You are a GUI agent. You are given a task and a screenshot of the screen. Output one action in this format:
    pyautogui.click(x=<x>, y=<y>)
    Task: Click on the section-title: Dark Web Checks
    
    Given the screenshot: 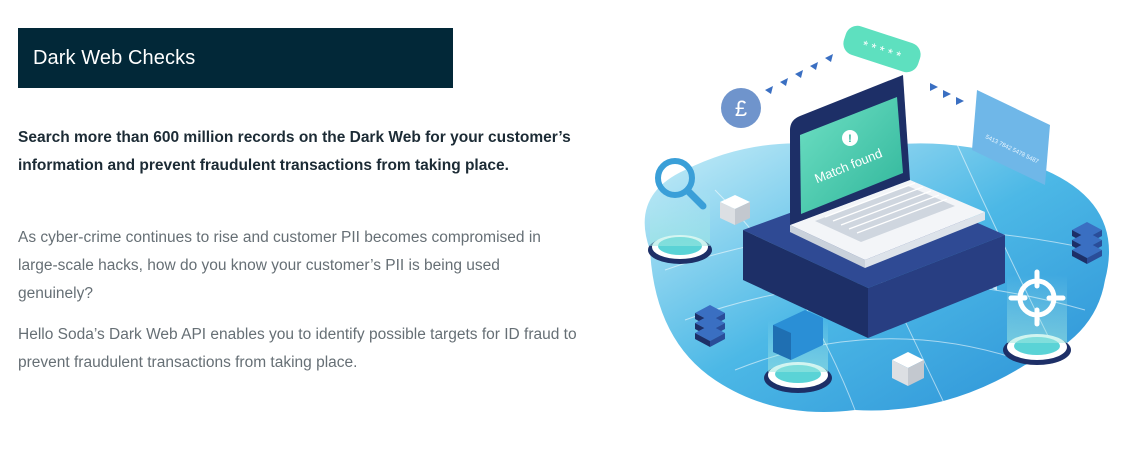 What is the action you would take?
    pyautogui.click(x=114, y=57)
    